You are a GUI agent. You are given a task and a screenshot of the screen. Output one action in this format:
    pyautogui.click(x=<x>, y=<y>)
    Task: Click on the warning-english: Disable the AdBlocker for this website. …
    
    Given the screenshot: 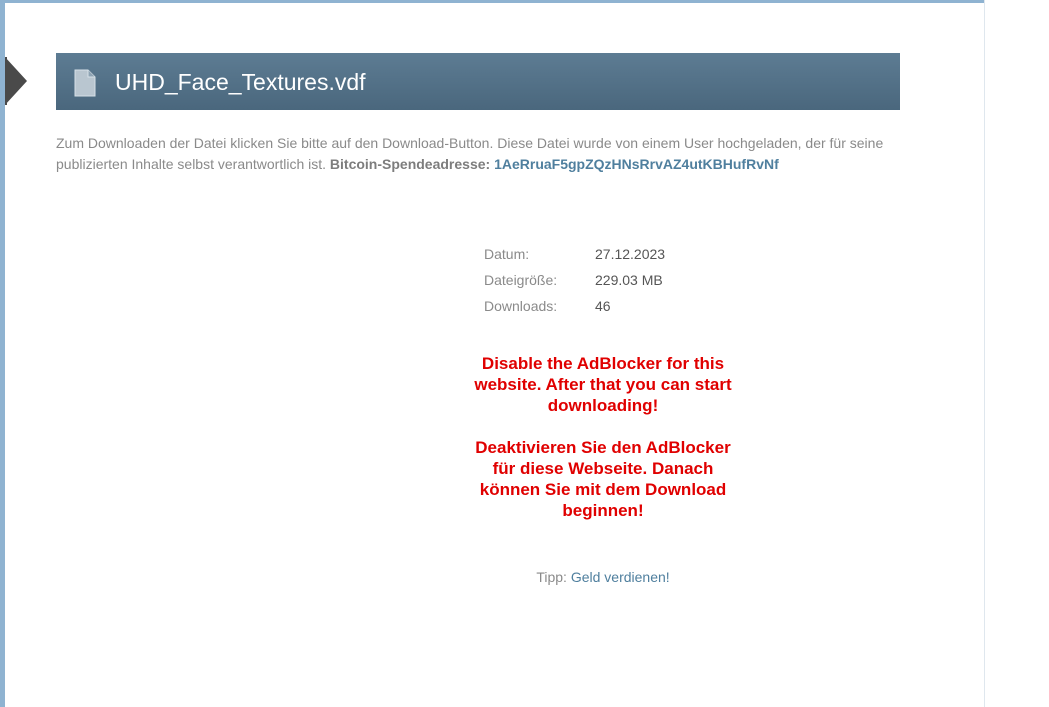 What is the action you would take?
    pyautogui.click(x=603, y=384)
    